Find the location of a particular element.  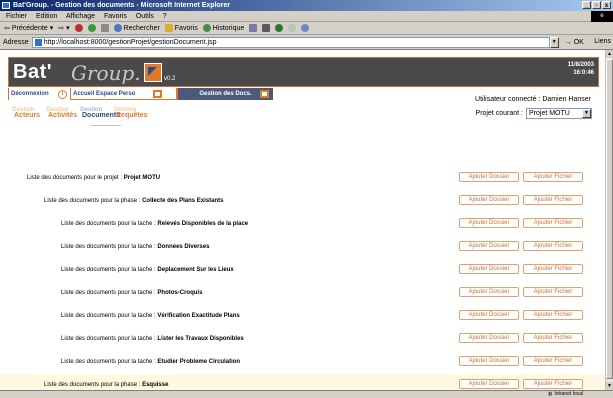

security-zone: ◍ Intranet local is located at coordinates (565, 394).